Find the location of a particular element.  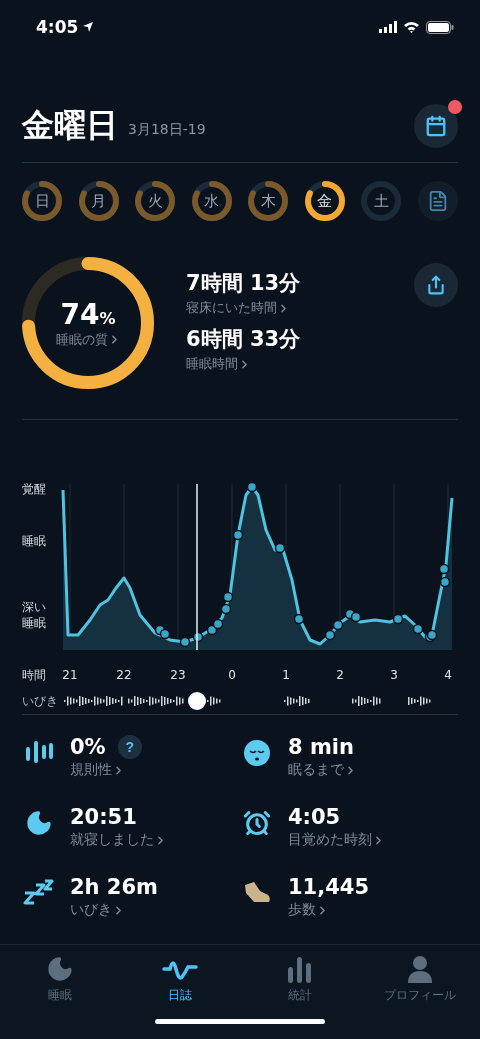

bars-icon is located at coordinates (39, 751).